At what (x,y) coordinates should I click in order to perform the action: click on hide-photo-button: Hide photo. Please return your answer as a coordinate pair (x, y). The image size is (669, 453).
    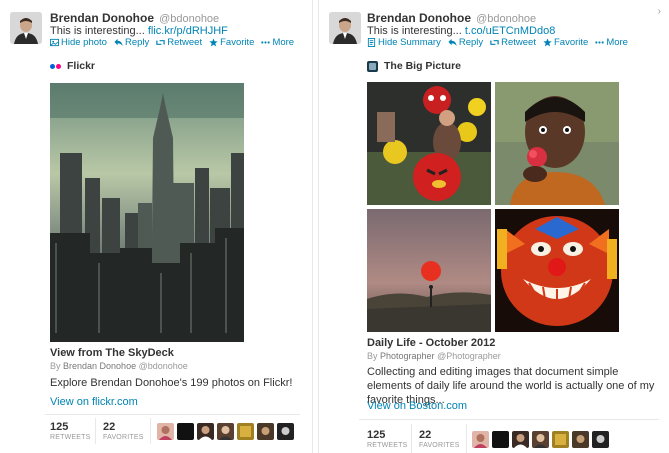
    Looking at the image, I should click on (78, 42).